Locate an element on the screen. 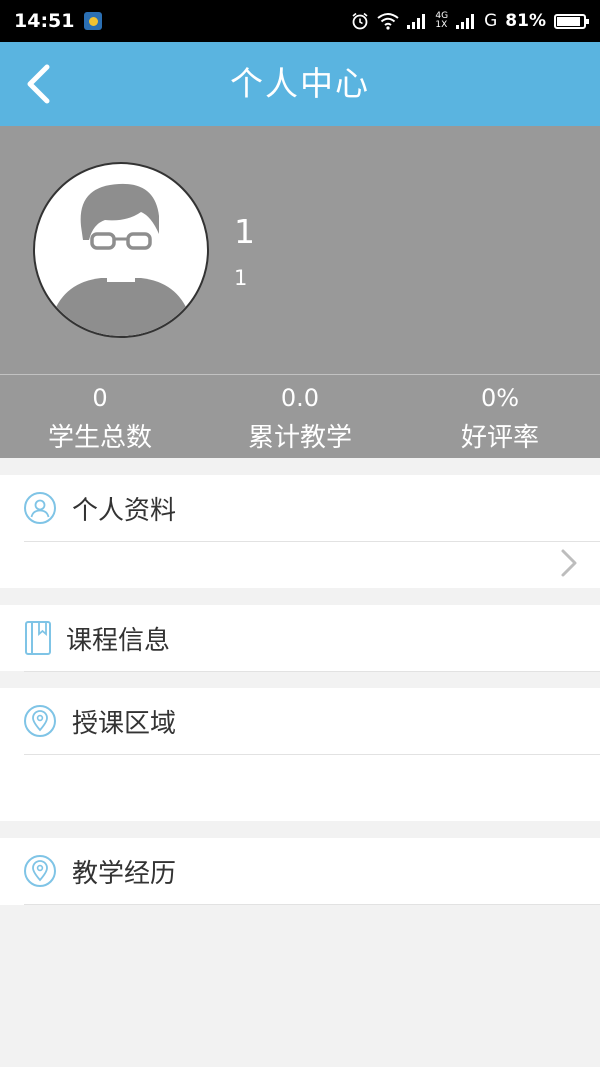 This screenshot has width=600, height=1067. section-personal-info: 个人资料 is located at coordinates (300, 531).